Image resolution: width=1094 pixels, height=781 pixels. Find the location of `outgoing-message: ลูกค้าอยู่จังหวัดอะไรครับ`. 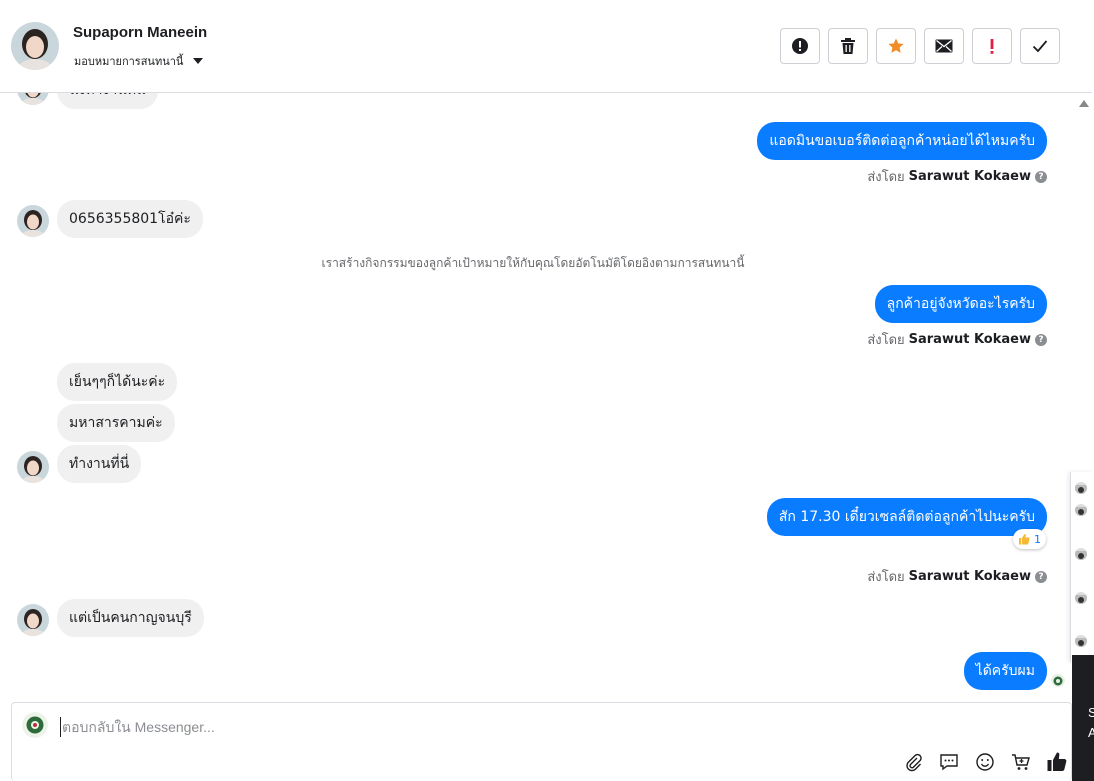

outgoing-message: ลูกค้าอยู่จังหวัดอะไรครับ is located at coordinates (960, 304).